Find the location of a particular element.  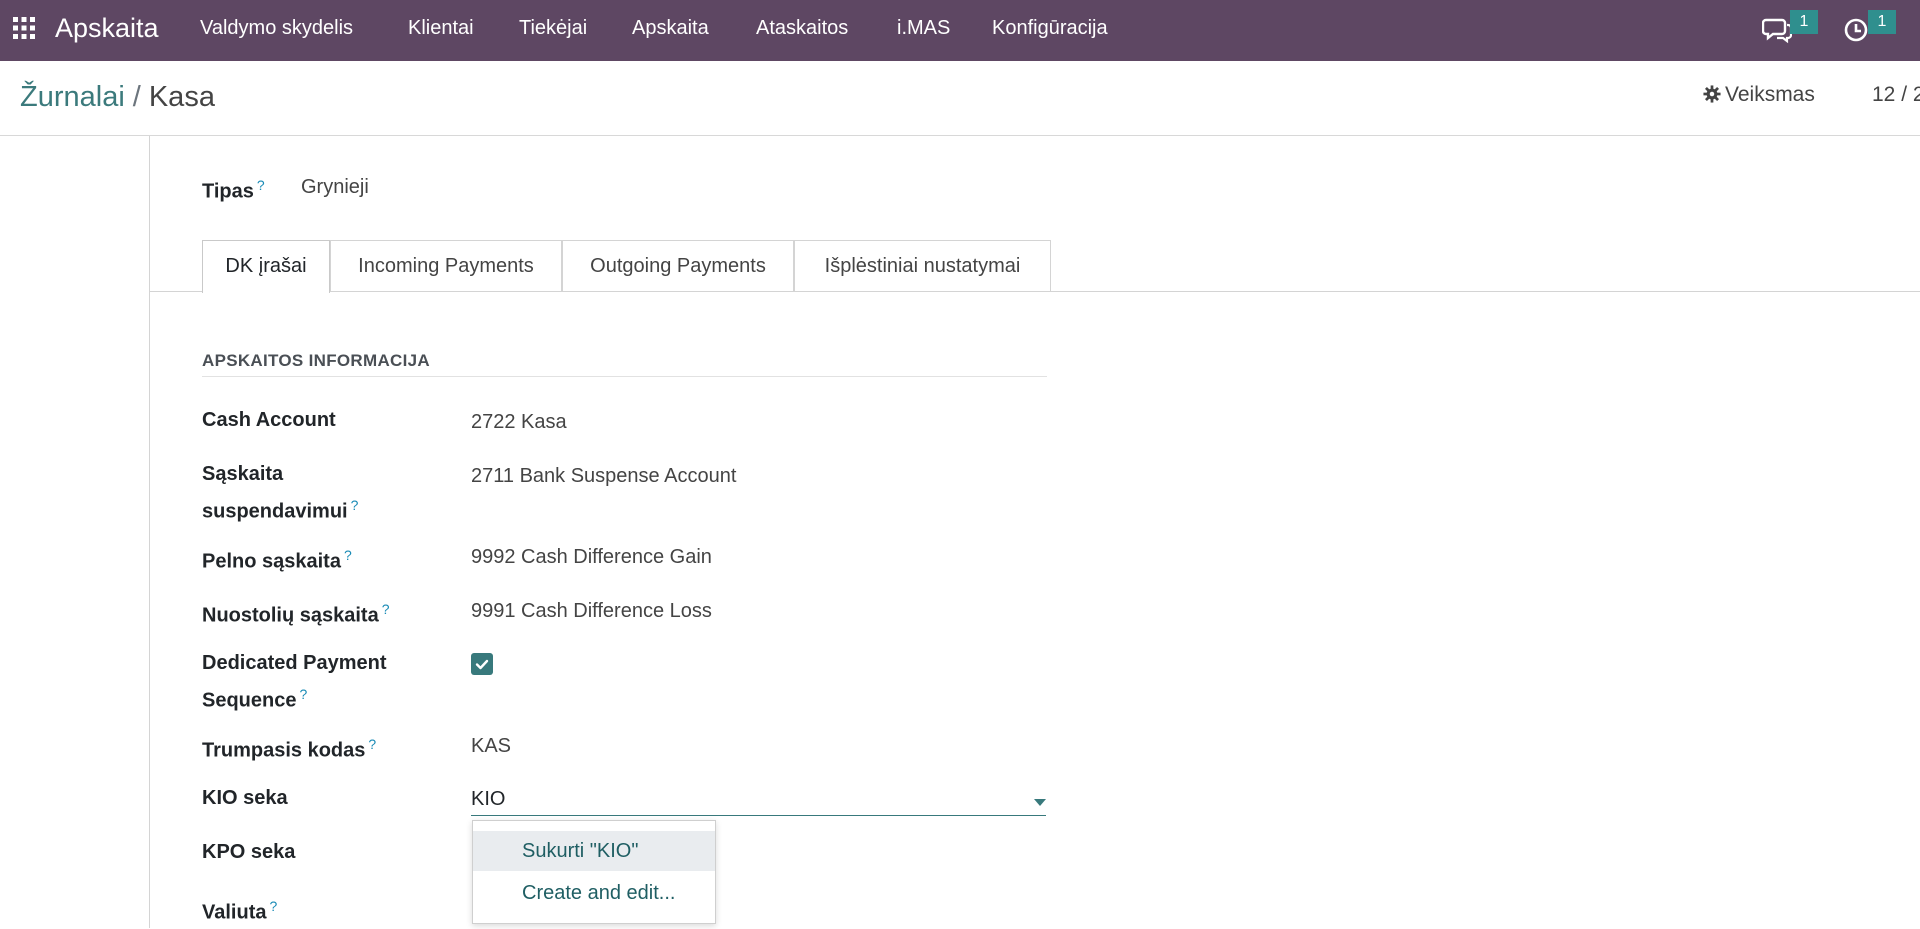

menu-imas: i.MAS is located at coordinates (923, 28).